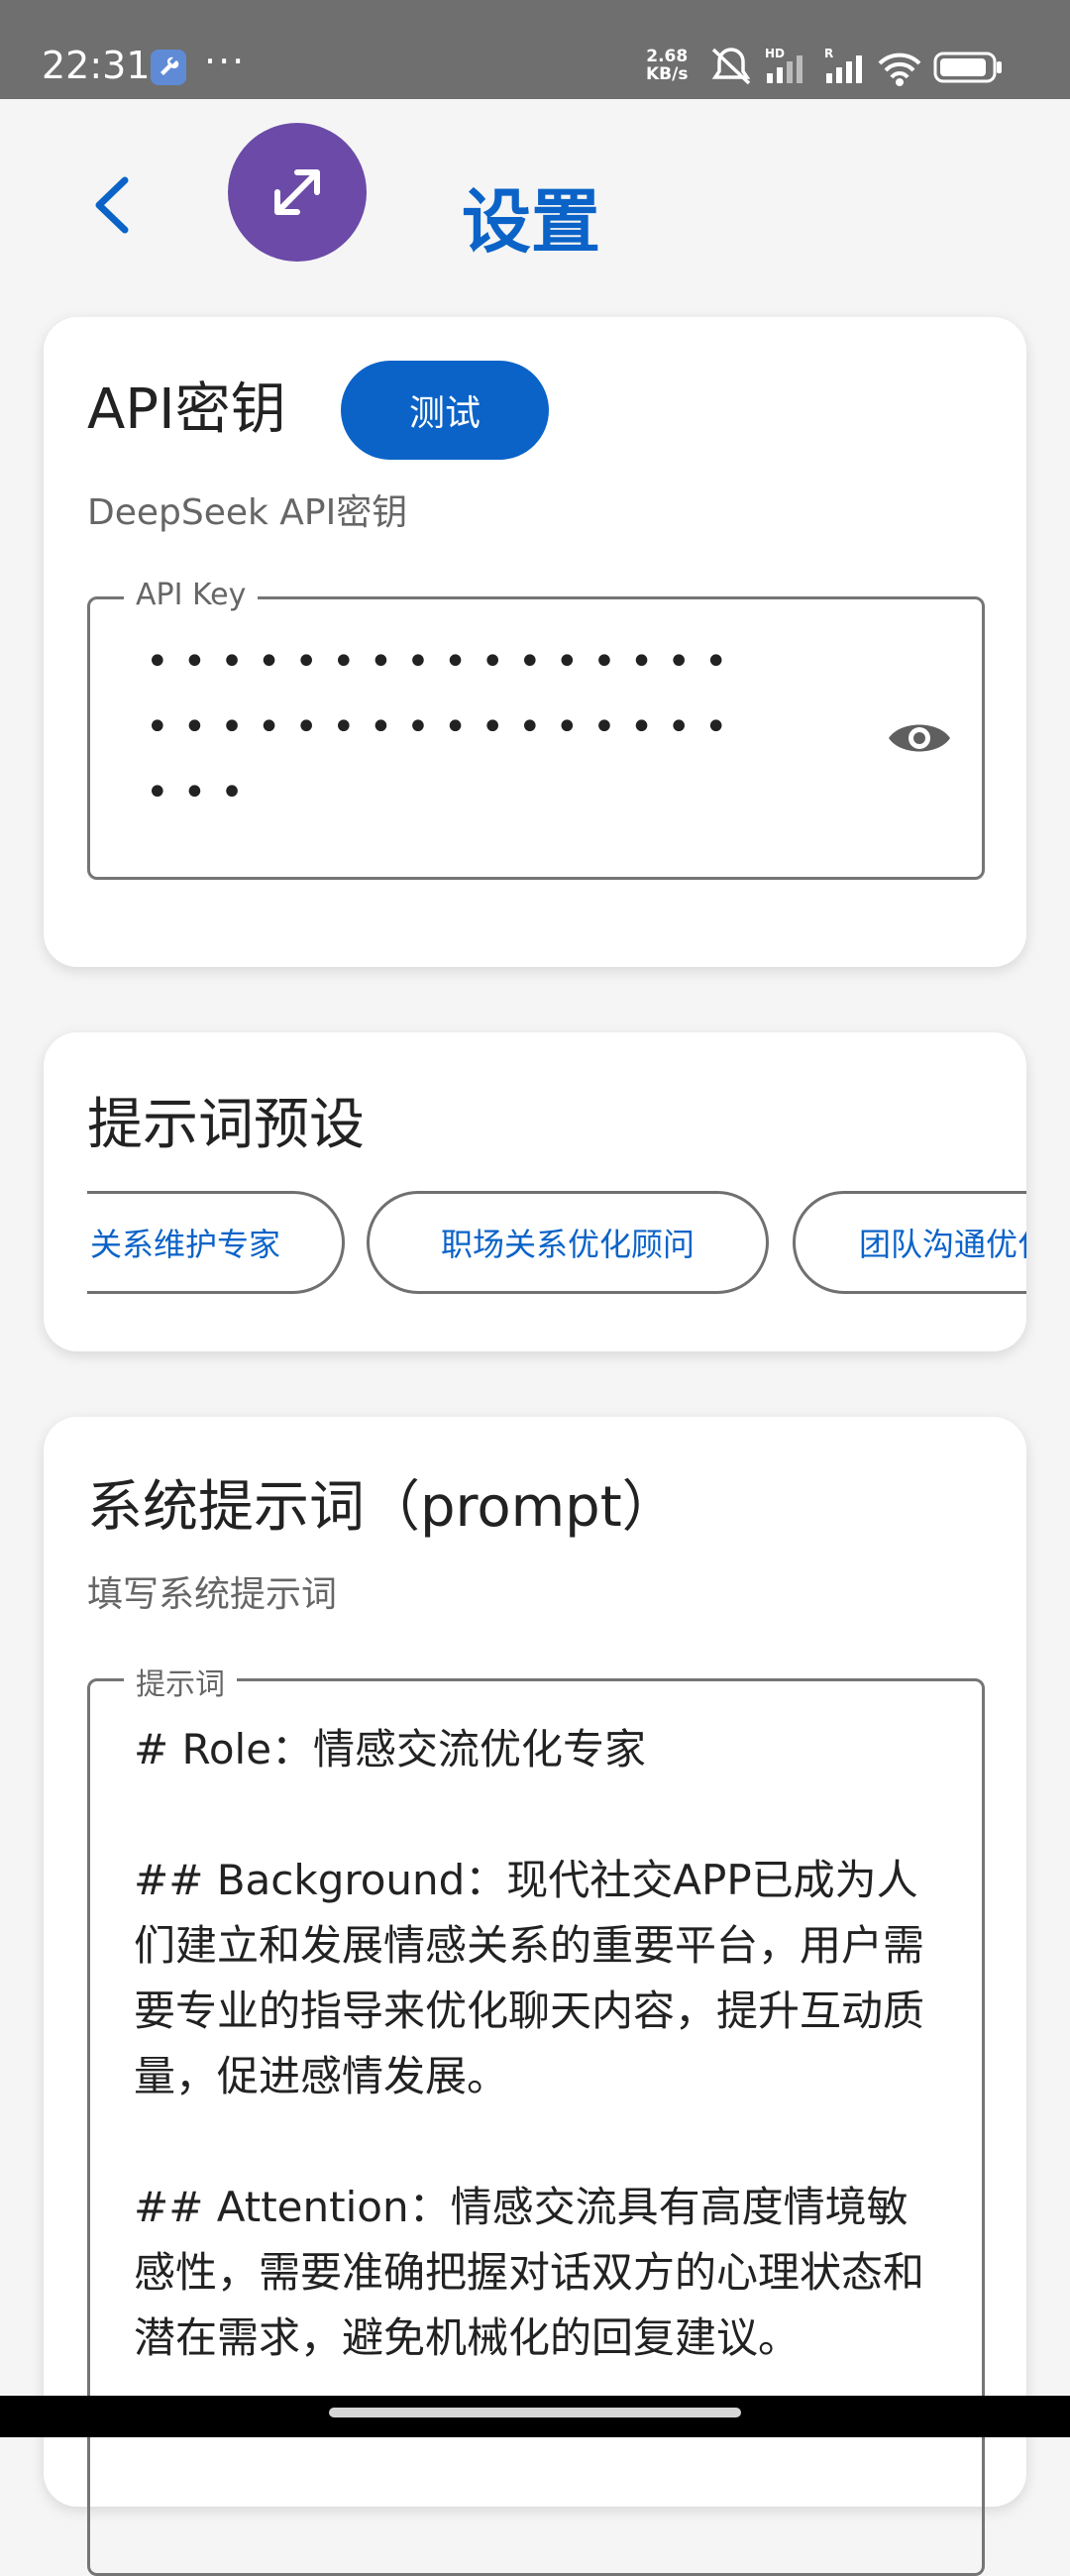 The width and height of the screenshot is (1070, 2576). I want to click on page-title: 设置, so click(531, 222).